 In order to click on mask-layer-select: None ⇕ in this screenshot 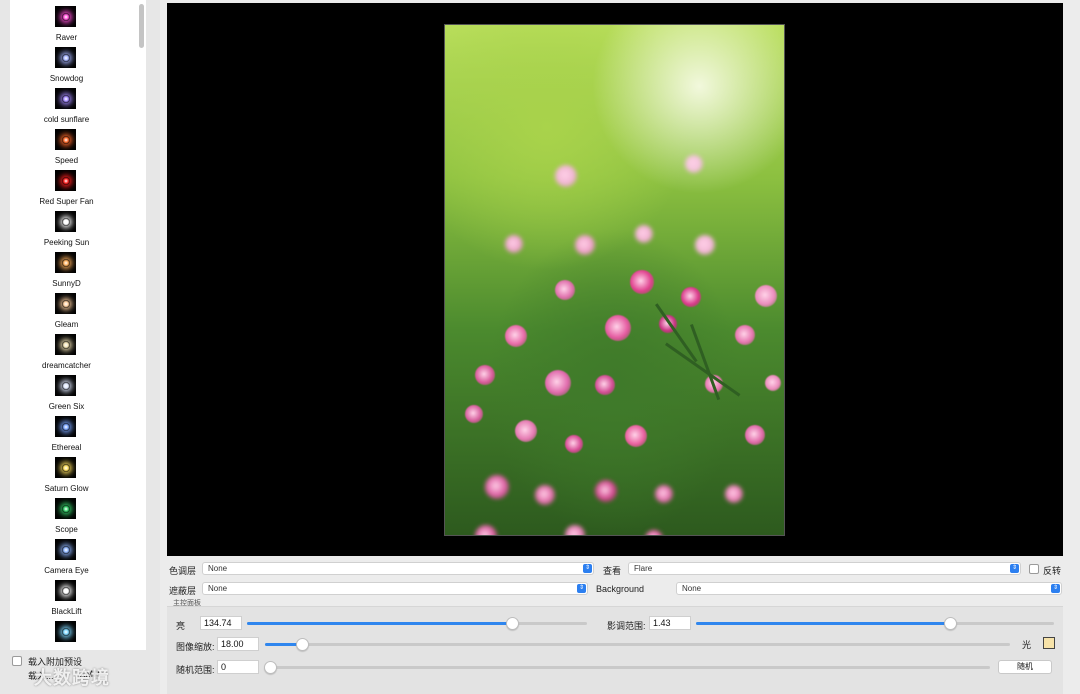, I will do `click(395, 588)`.